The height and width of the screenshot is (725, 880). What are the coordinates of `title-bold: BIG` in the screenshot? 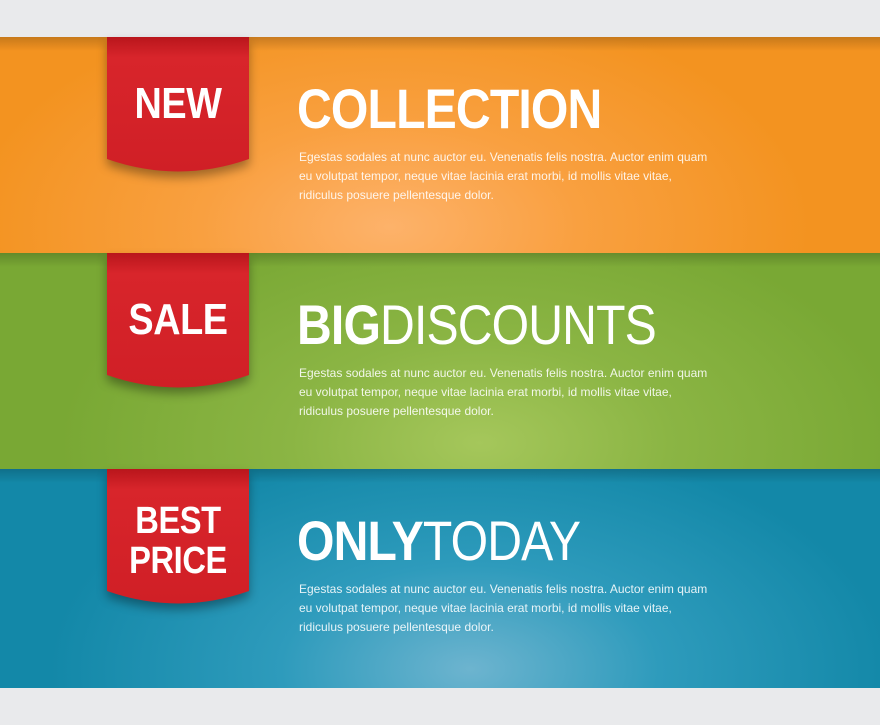 It's located at (339, 324).